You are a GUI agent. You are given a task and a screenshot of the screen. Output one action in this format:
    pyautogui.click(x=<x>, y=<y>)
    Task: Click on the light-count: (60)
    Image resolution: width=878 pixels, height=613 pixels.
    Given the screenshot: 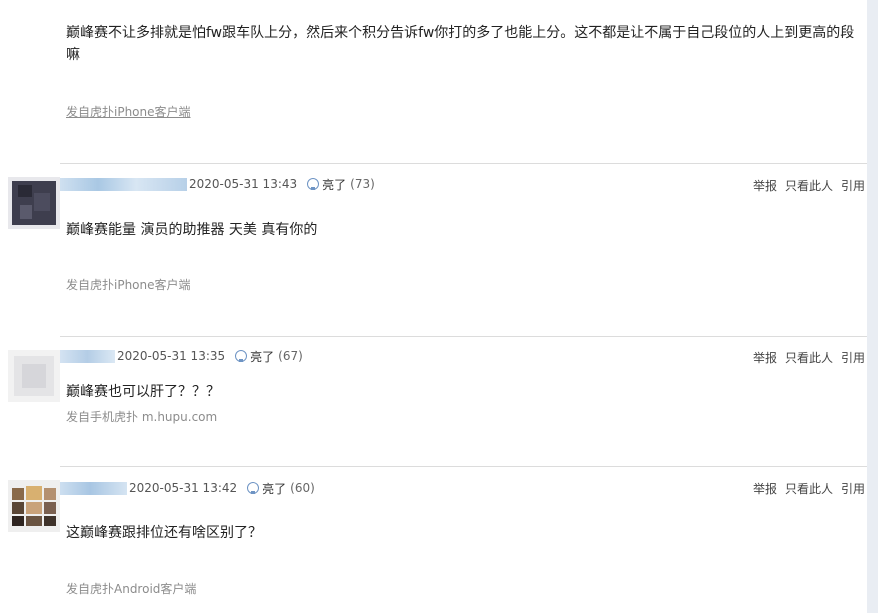 What is the action you would take?
    pyautogui.click(x=302, y=488)
    